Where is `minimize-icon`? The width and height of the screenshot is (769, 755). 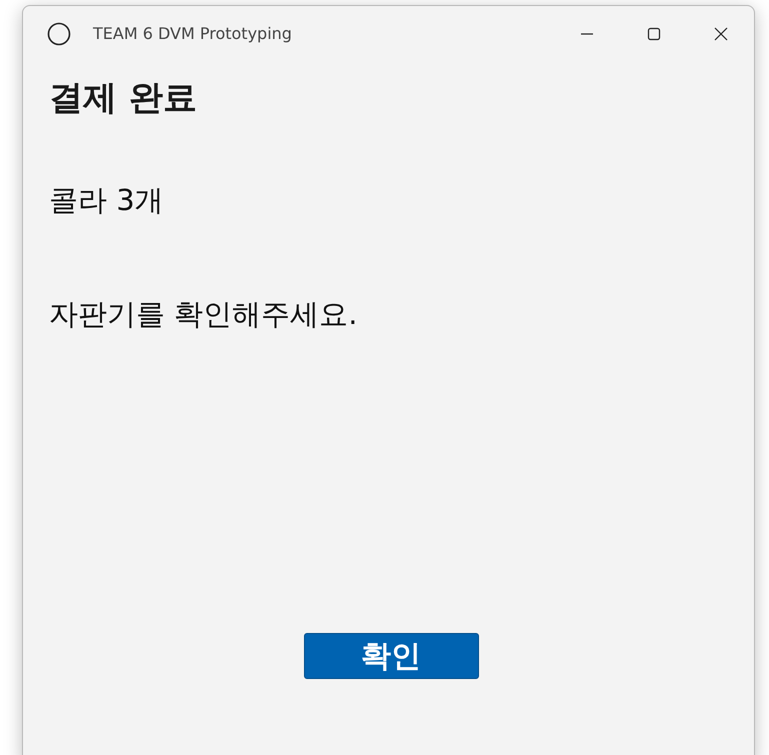 minimize-icon is located at coordinates (586, 33).